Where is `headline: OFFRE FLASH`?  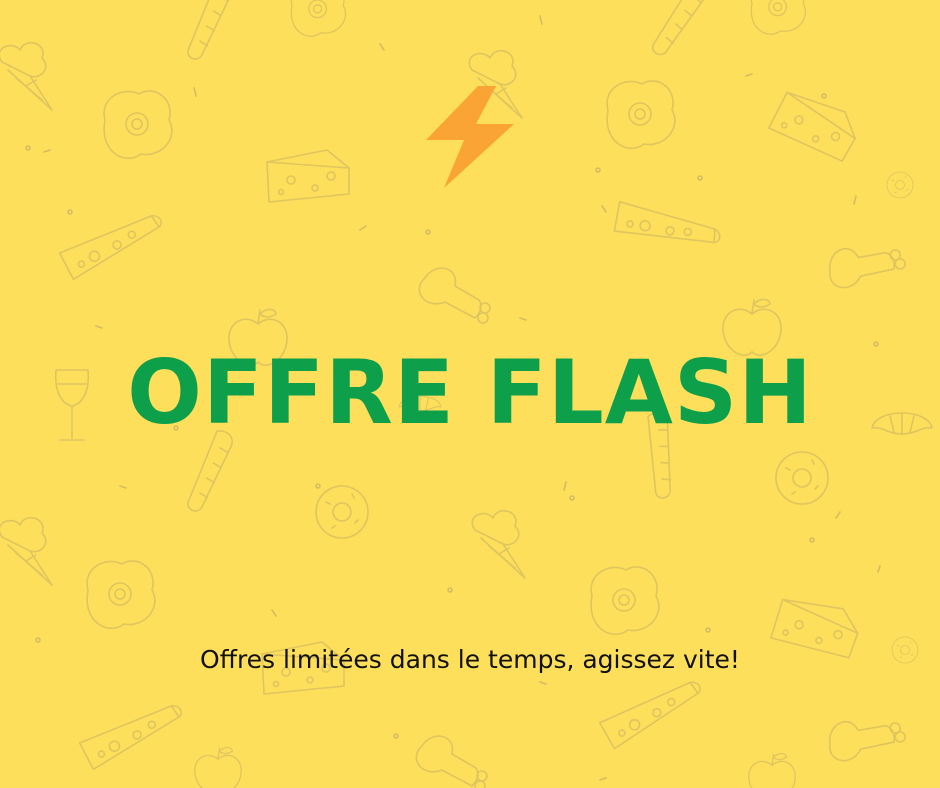 headline: OFFRE FLASH is located at coordinates (470, 392).